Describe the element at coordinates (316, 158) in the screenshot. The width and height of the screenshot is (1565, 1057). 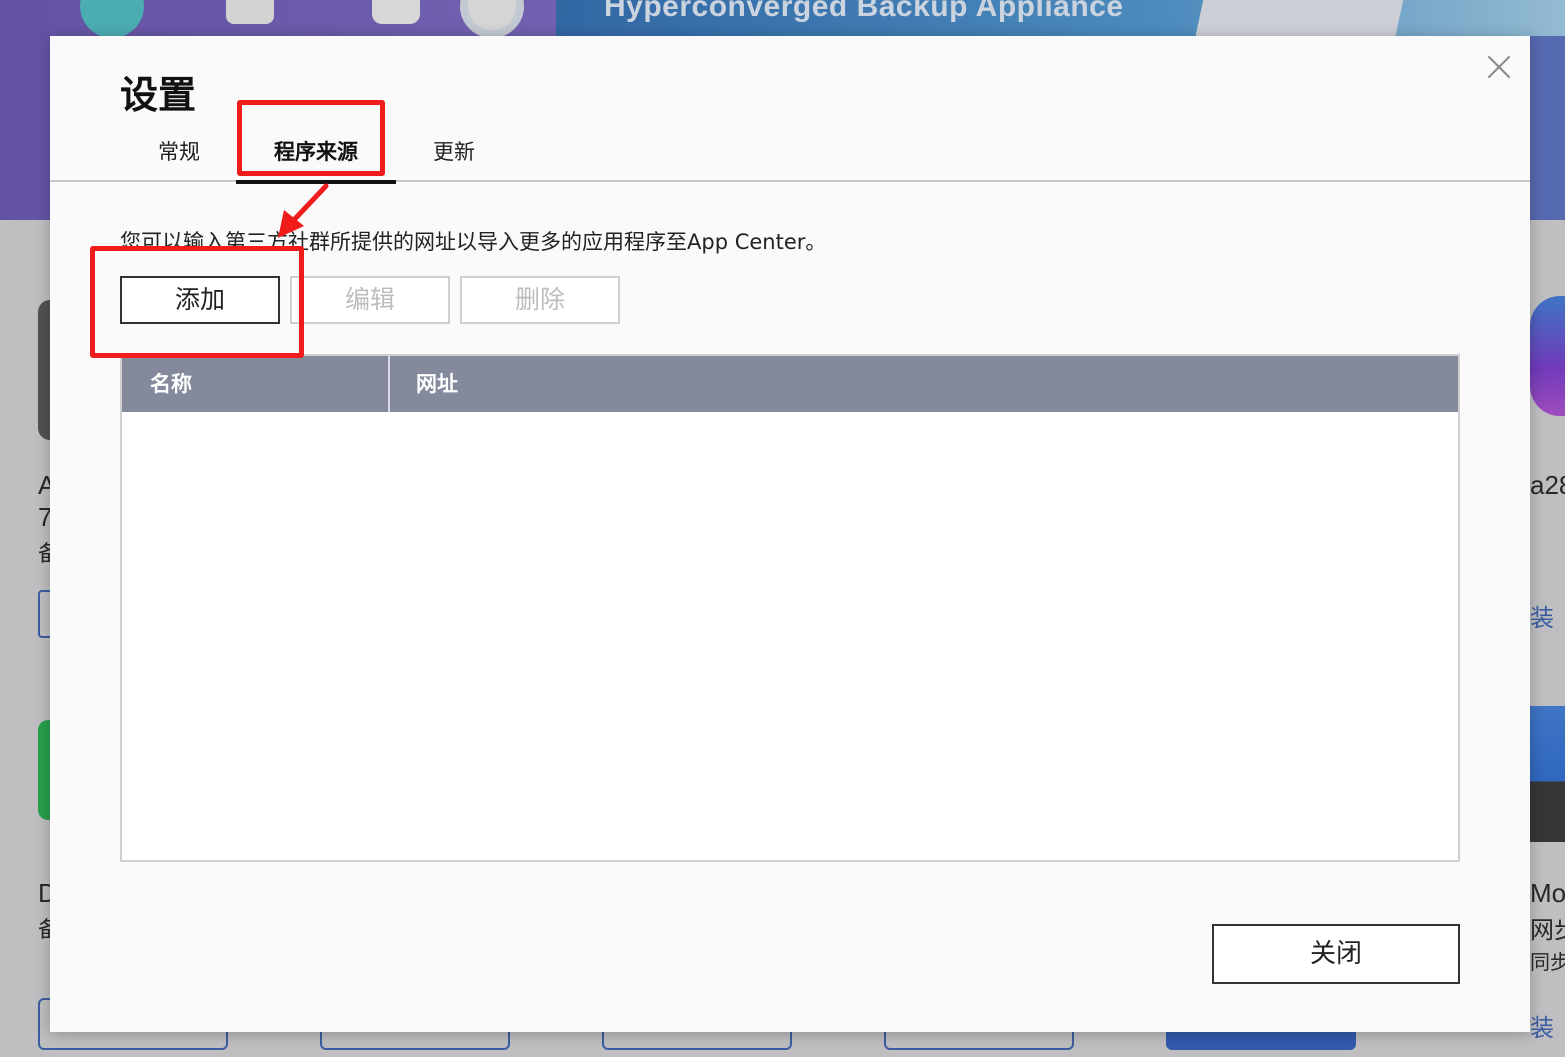
I see `tab-app-source: 程序来源` at that location.